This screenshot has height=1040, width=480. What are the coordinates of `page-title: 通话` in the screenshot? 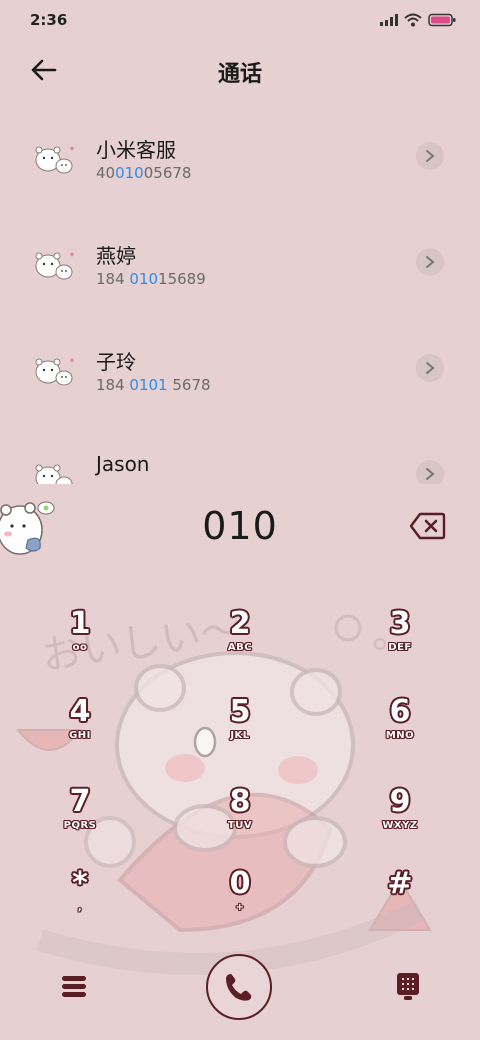 It's located at (239, 74).